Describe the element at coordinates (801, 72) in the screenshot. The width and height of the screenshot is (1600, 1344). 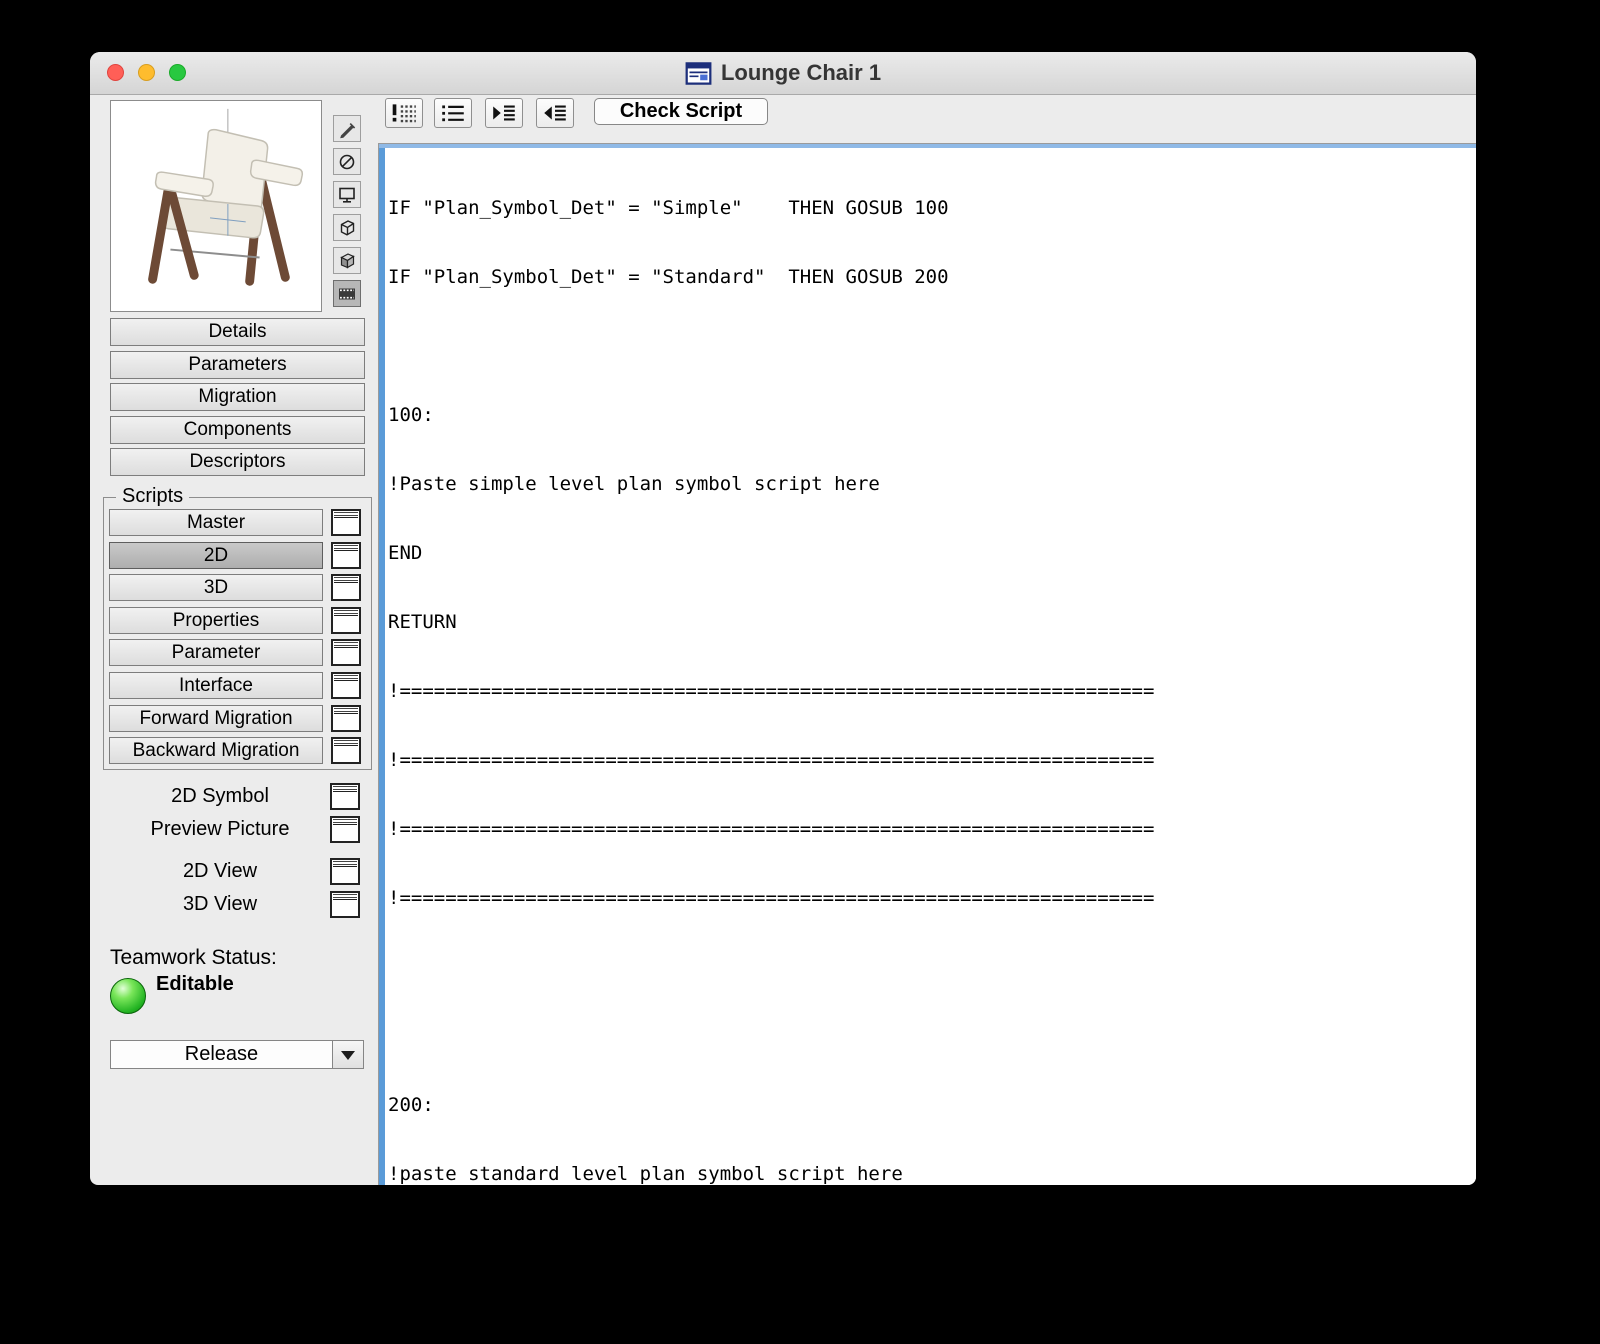
I see `window-title-text: Lounge Chair 1` at that location.